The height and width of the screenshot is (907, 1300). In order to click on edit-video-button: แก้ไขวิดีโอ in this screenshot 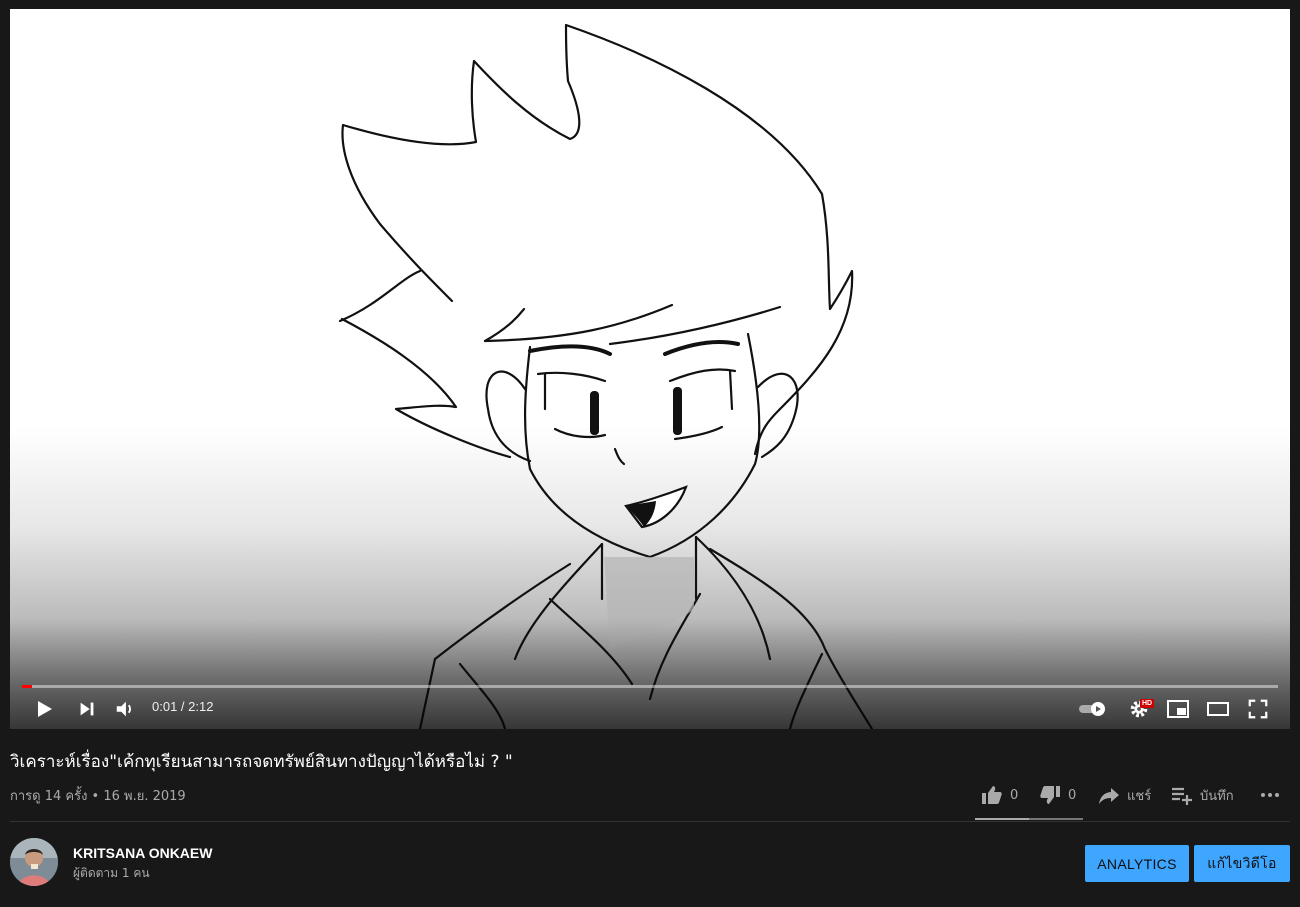, I will do `click(1242, 863)`.